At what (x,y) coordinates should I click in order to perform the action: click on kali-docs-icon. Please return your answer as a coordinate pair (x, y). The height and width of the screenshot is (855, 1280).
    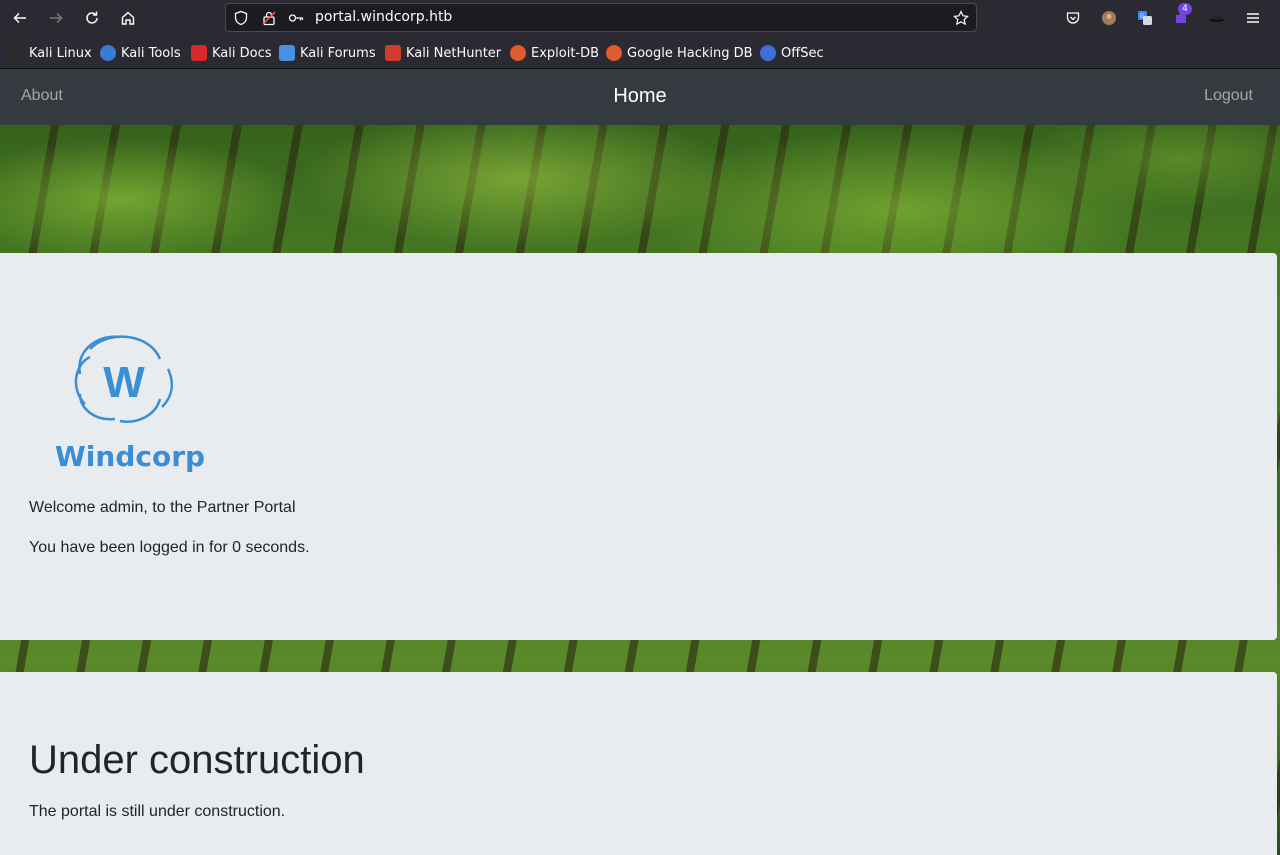
    Looking at the image, I should click on (199, 53).